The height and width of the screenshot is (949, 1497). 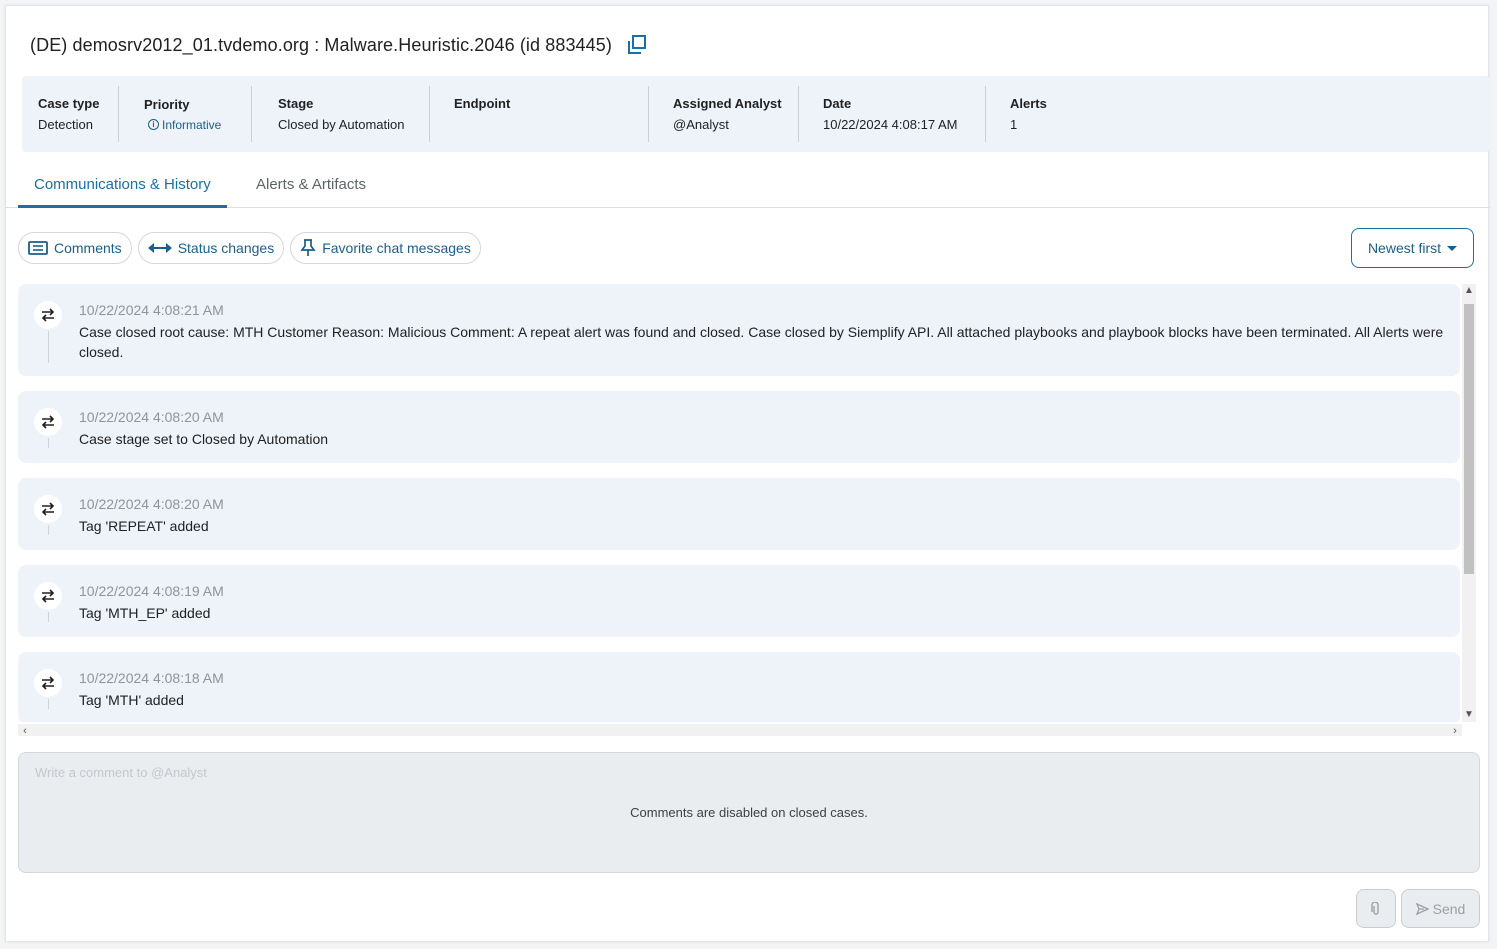 I want to click on comments-disabled-message: Comments are disabled on closed cases., so click(x=749, y=812).